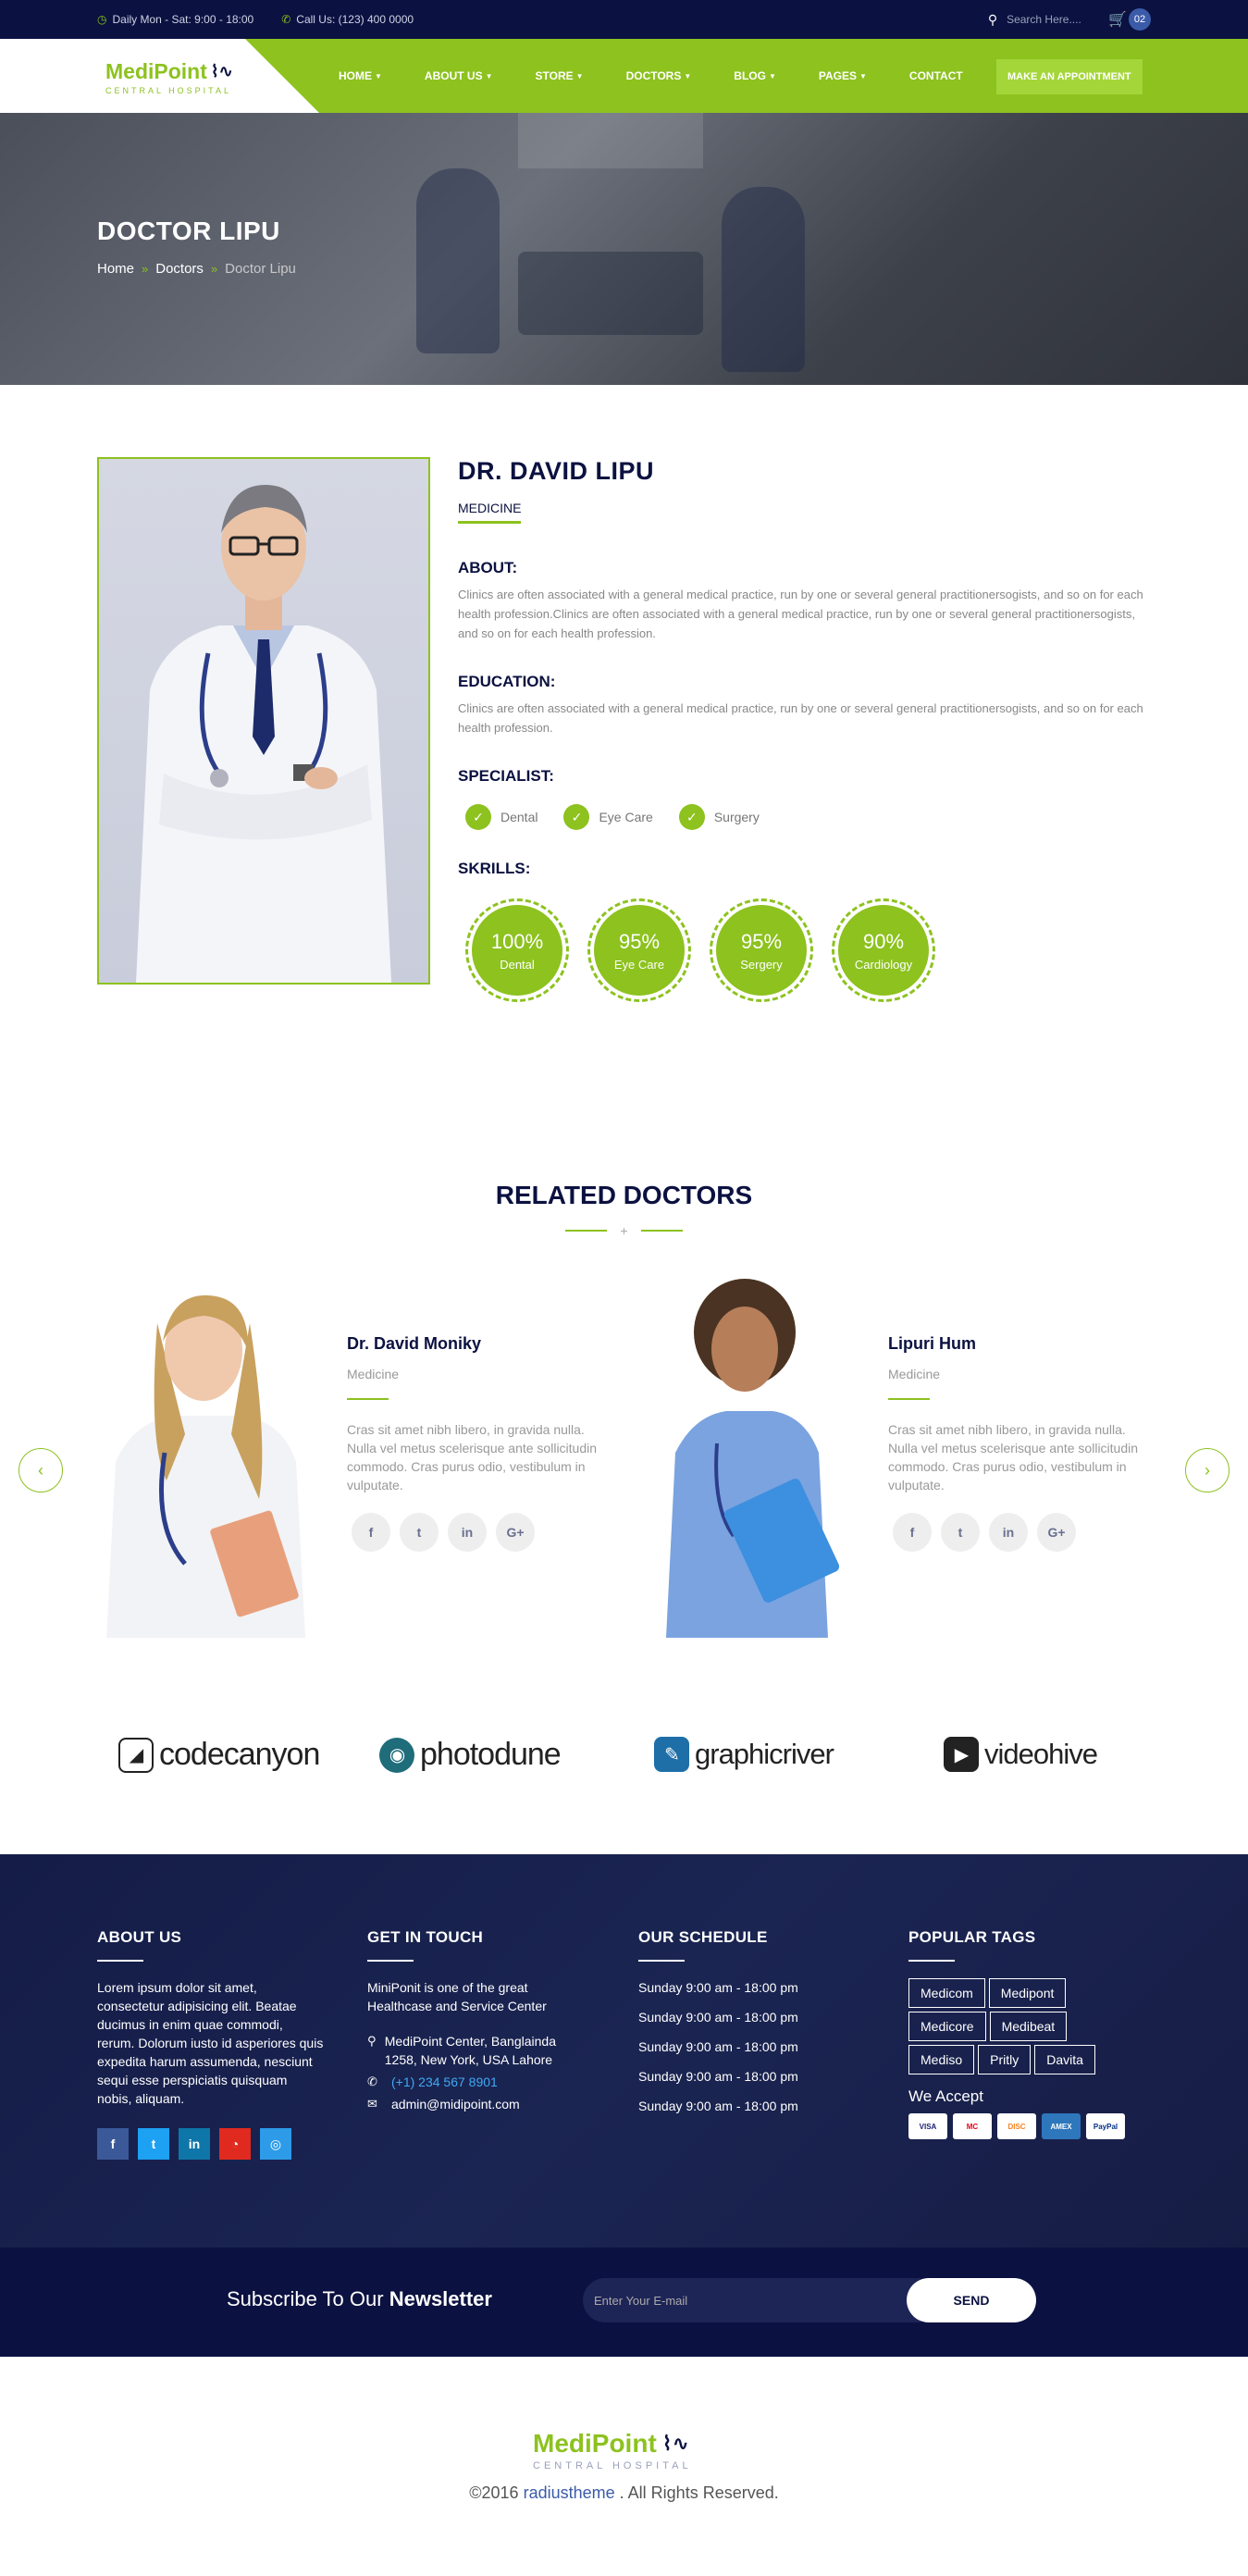 The image size is (1248, 2576). I want to click on brand-logo-codecanyon: ◢ codecanyon, so click(219, 1755).